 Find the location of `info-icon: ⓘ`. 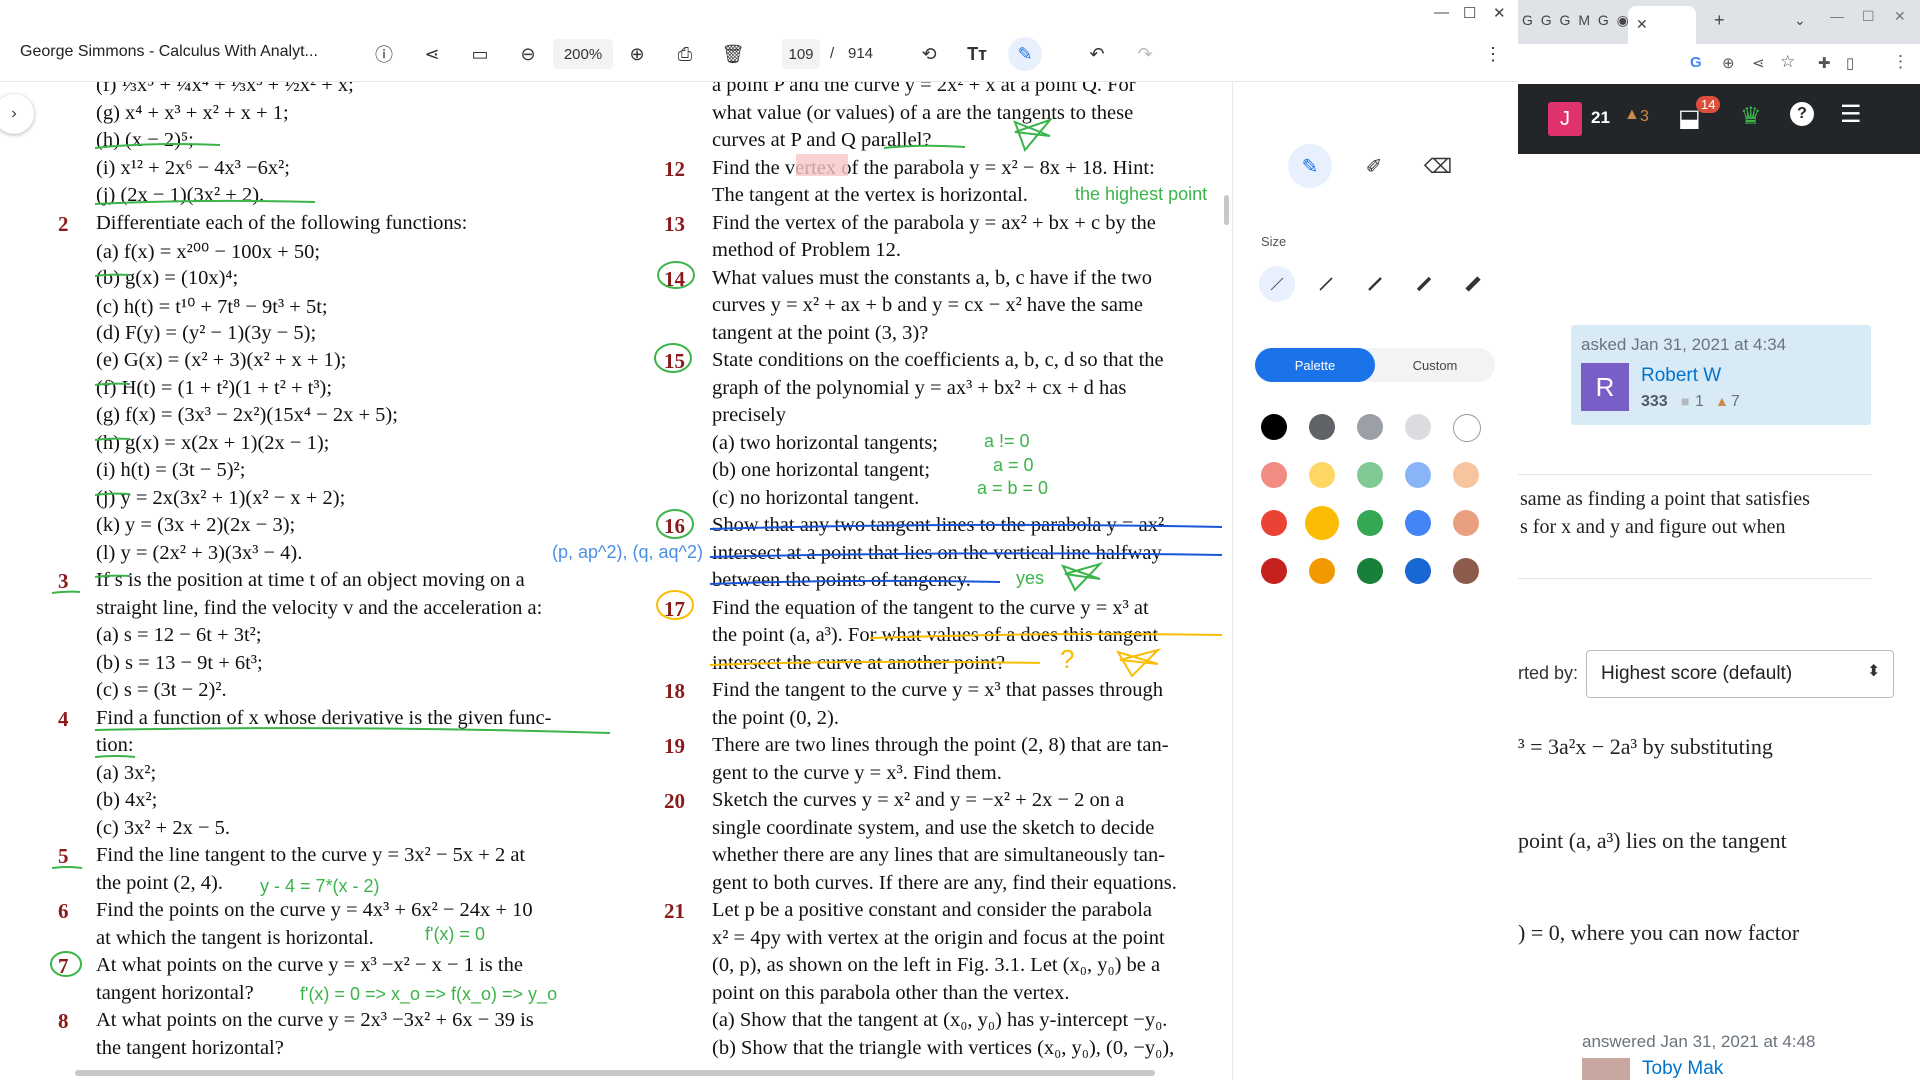

info-icon: ⓘ is located at coordinates (384, 54).